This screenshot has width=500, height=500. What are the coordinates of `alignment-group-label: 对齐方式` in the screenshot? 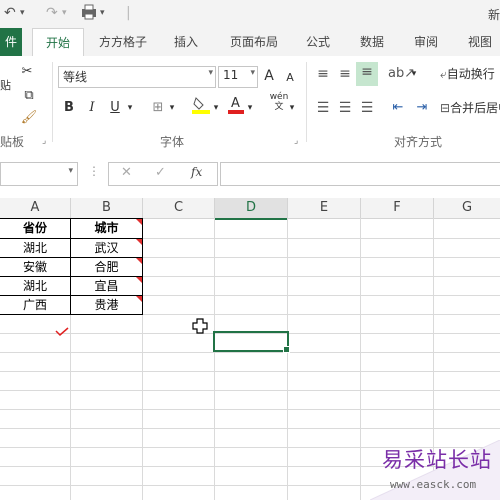 It's located at (418, 142).